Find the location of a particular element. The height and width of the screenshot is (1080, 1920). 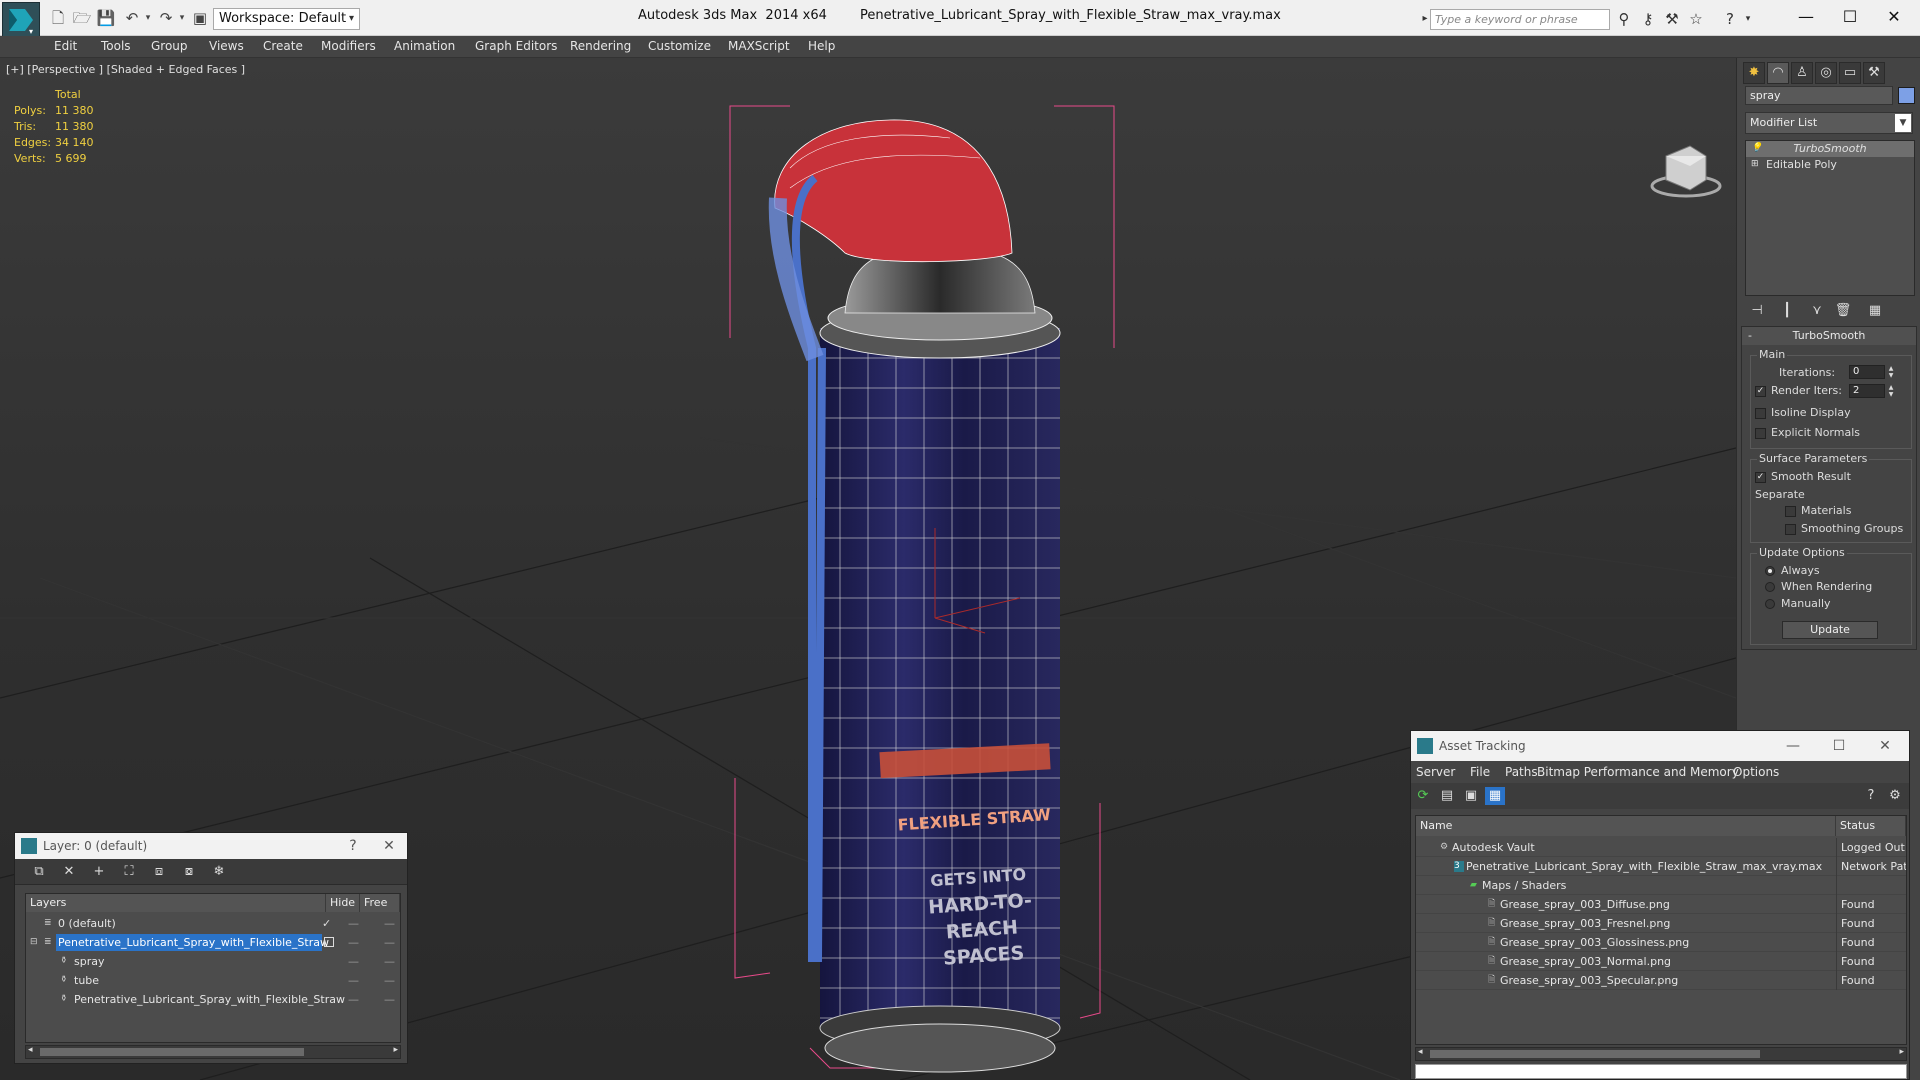

spinner-arrows-icon: ▲ ▼ is located at coordinates (1891, 372).